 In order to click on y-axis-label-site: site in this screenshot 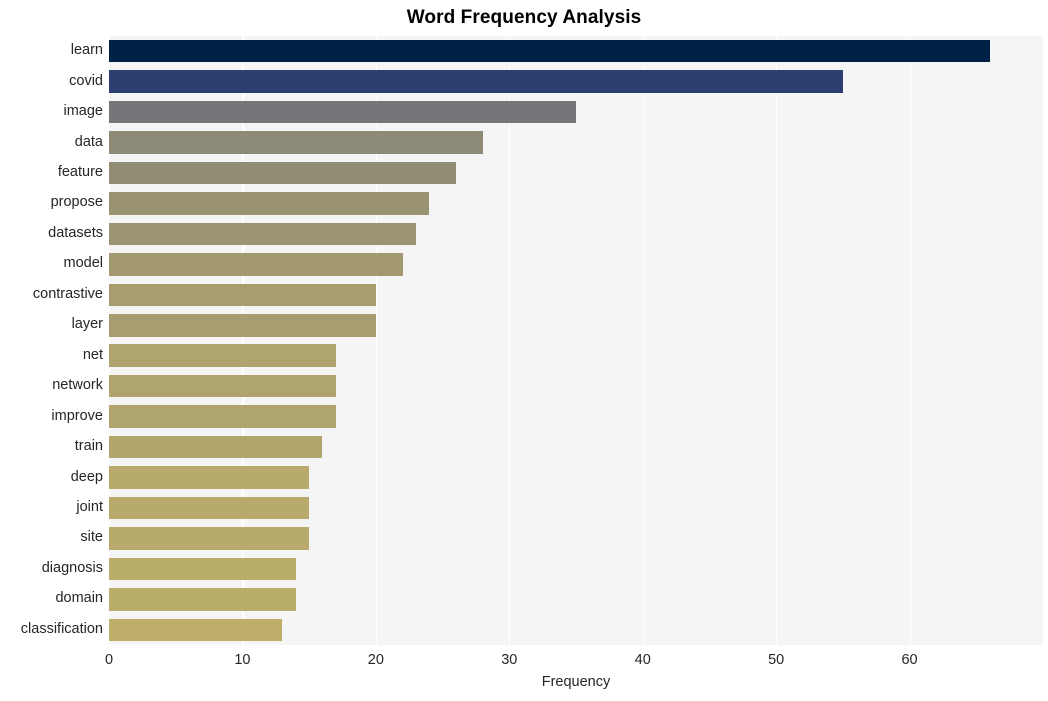, I will do `click(91, 537)`.